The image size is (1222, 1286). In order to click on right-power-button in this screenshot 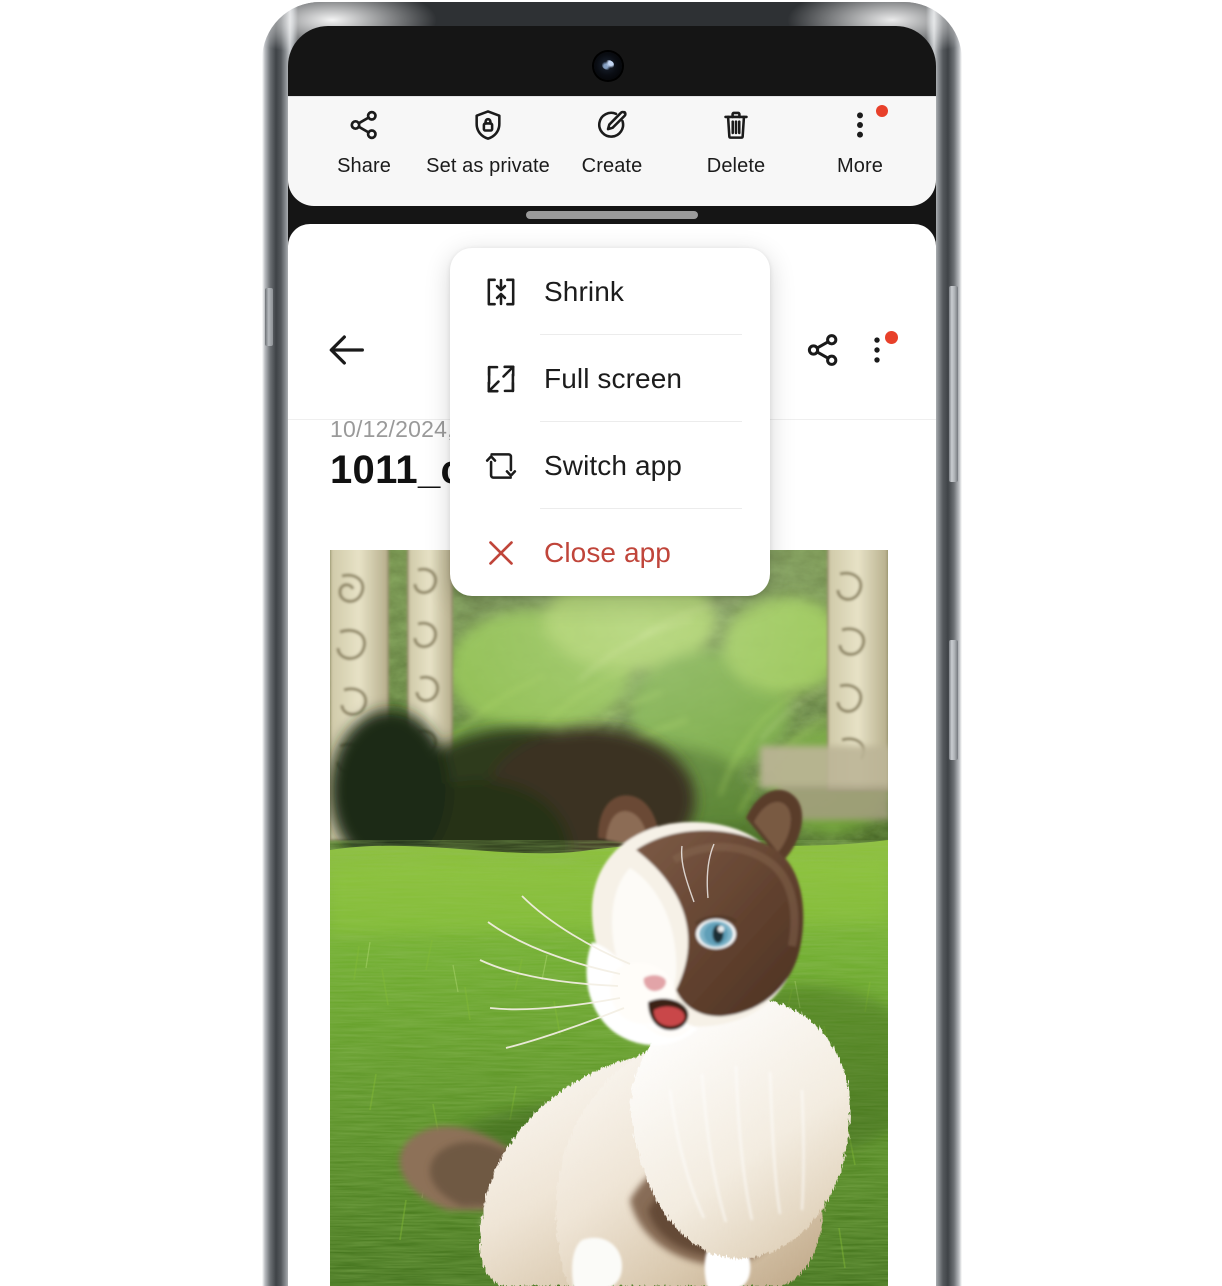, I will do `click(953, 700)`.